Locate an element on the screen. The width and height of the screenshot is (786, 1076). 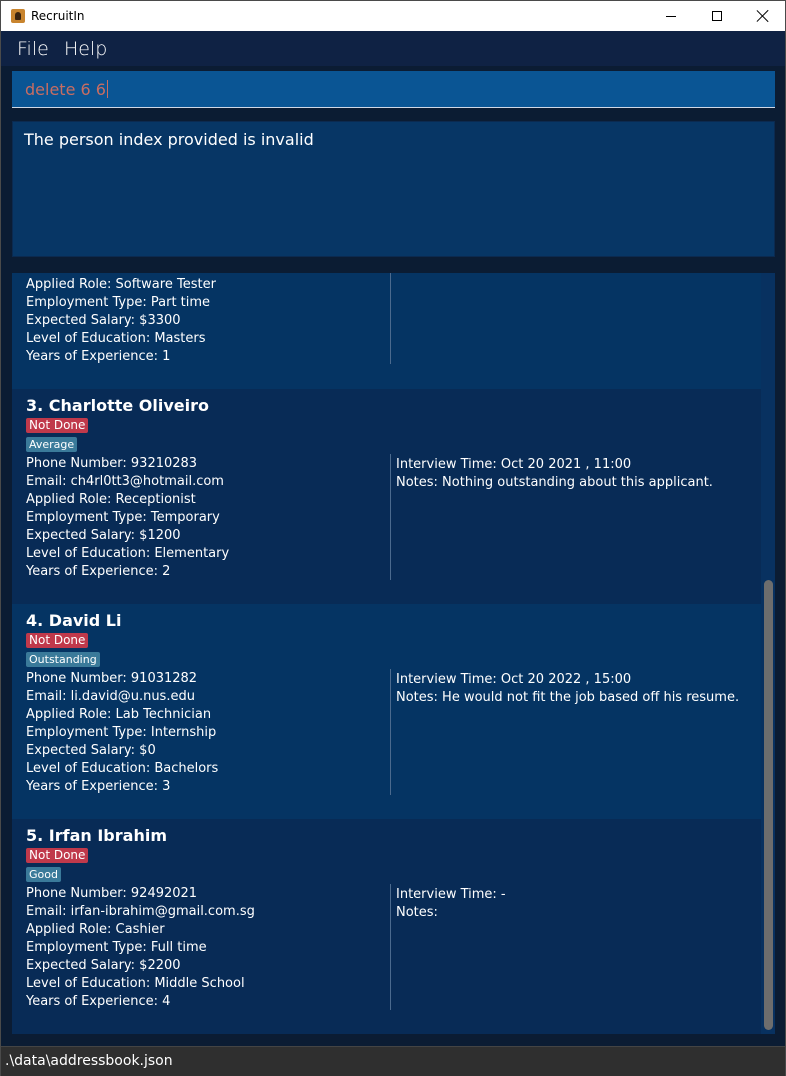
minimize-icon is located at coordinates (671, 16).